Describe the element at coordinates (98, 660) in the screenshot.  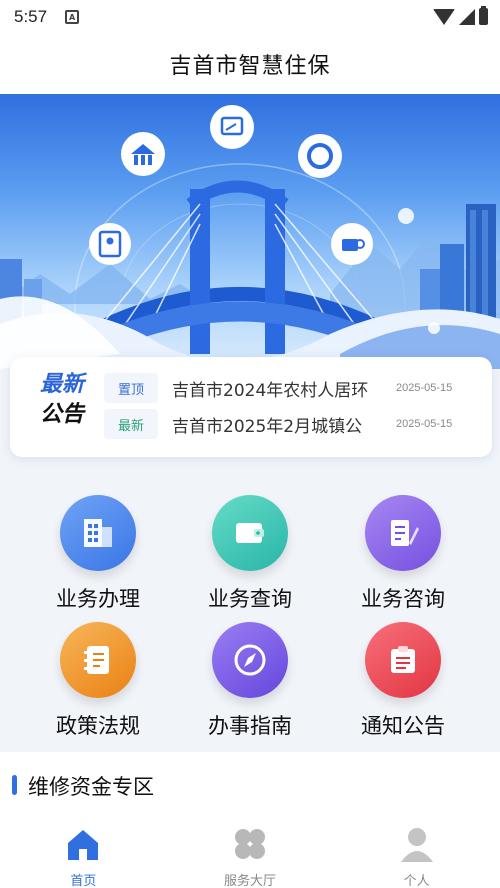
I see `document-book-icon` at that location.